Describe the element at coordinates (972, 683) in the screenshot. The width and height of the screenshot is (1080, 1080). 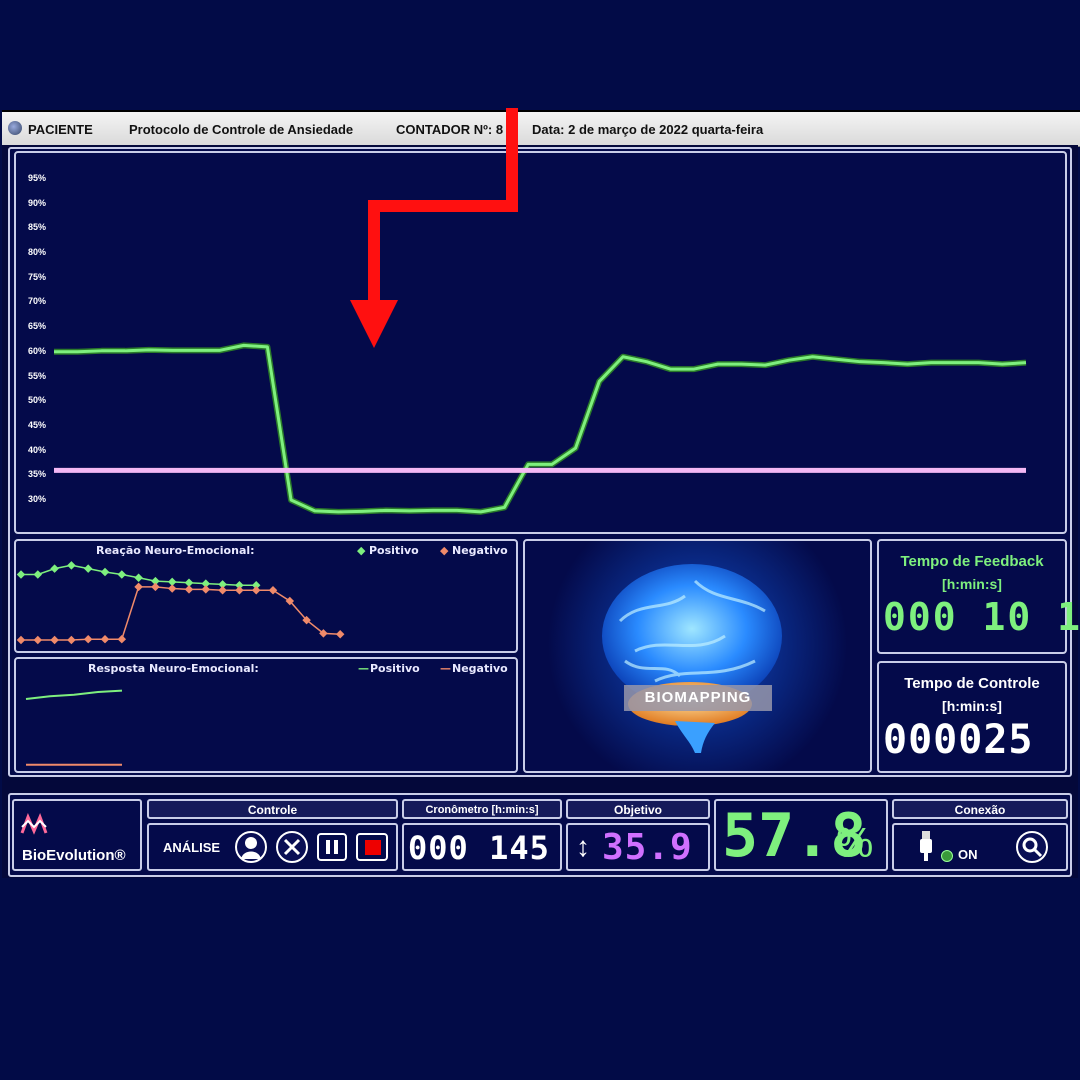
I see `controle-time-title: Tempo de Controle` at that location.